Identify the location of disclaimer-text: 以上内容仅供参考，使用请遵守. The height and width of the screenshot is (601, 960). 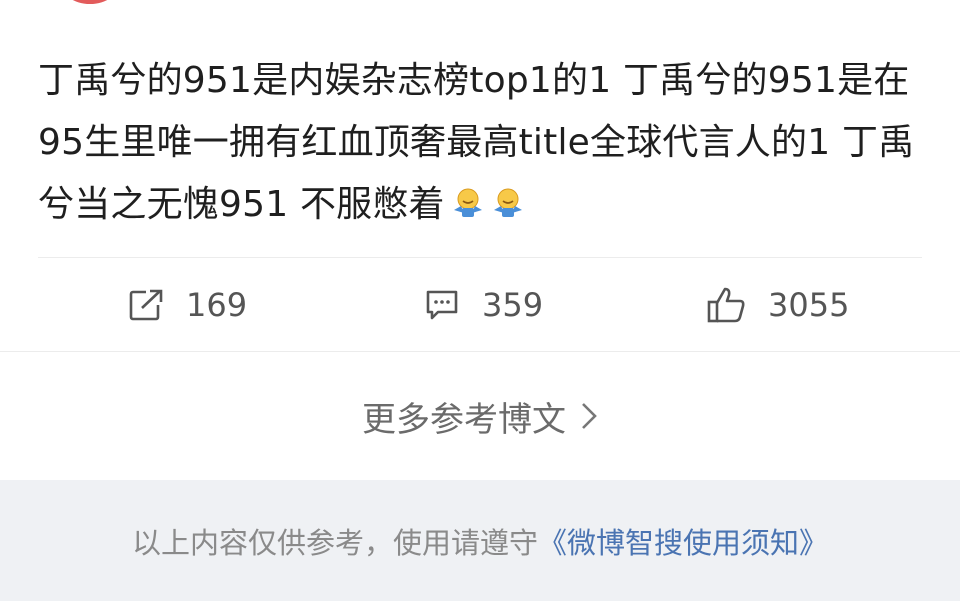
(334, 542).